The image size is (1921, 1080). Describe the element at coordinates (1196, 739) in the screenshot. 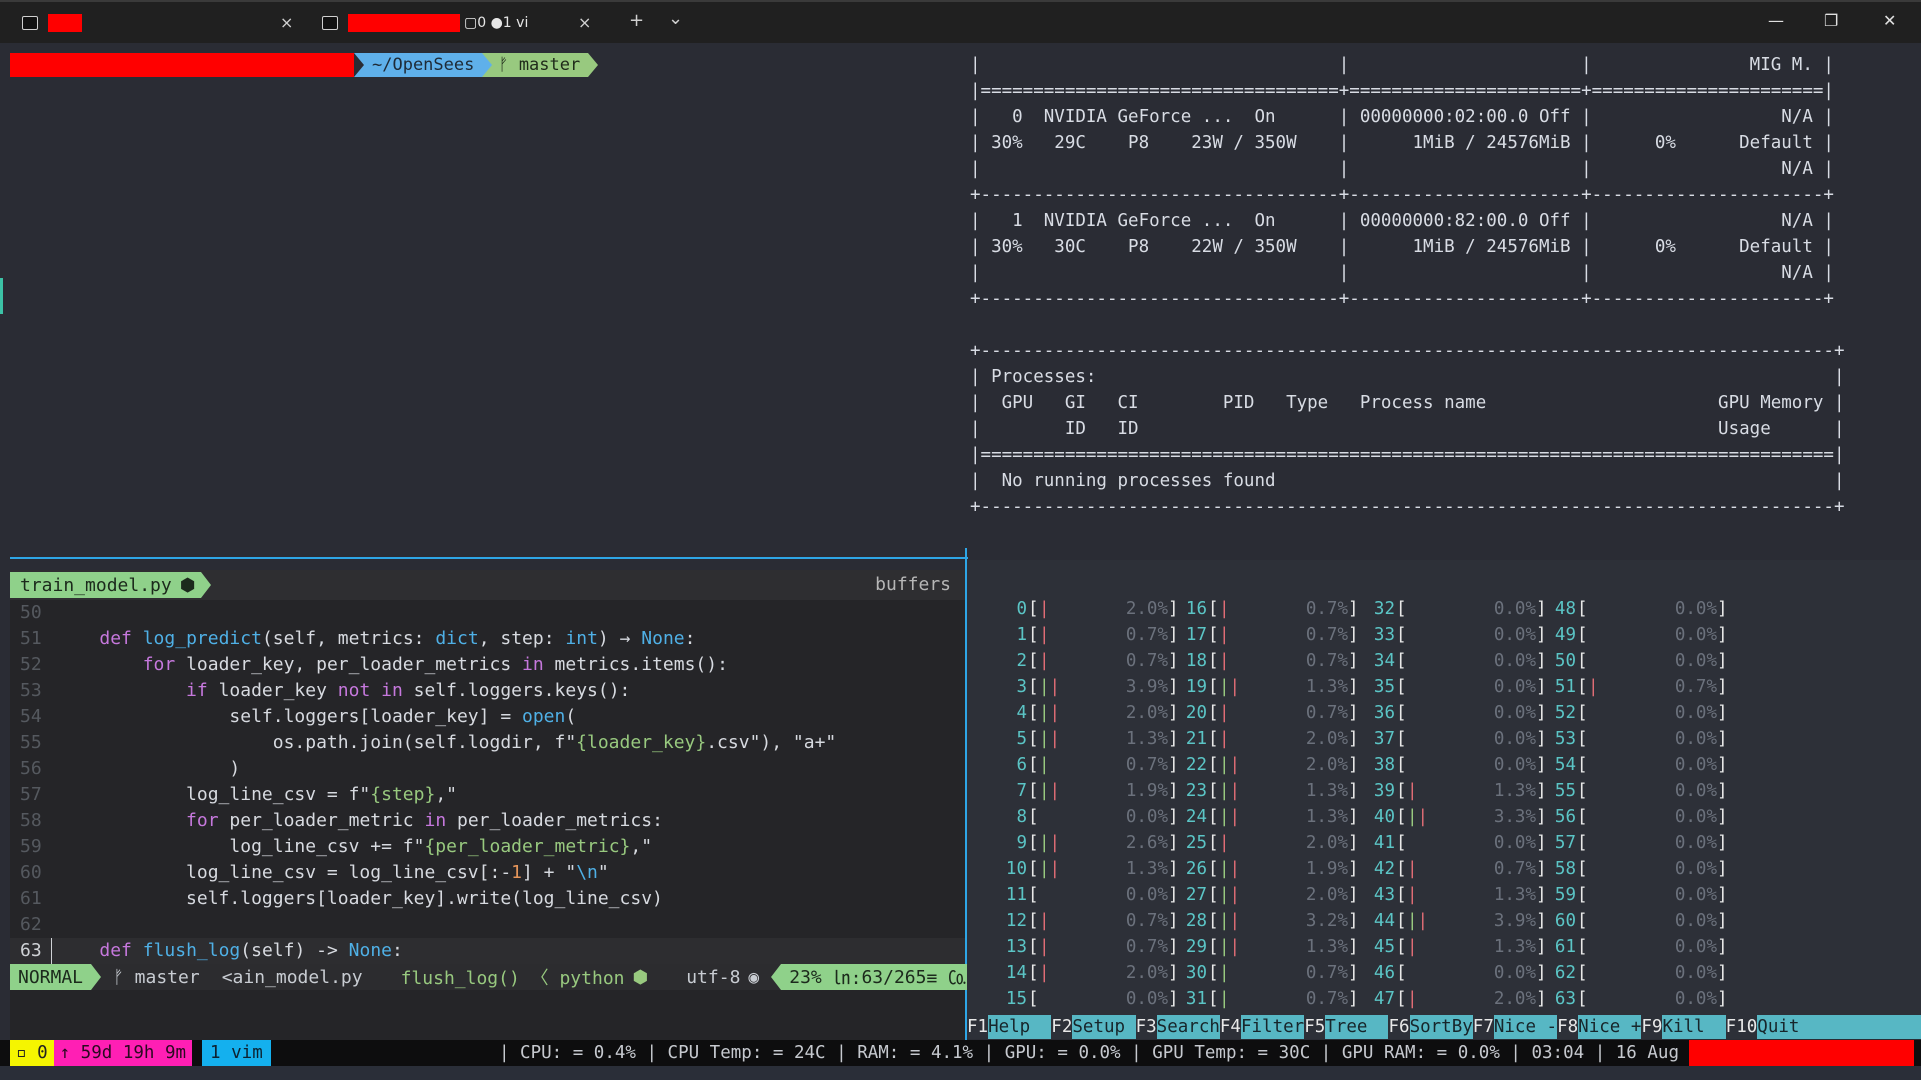

I see `cpu-id: 21` at that location.